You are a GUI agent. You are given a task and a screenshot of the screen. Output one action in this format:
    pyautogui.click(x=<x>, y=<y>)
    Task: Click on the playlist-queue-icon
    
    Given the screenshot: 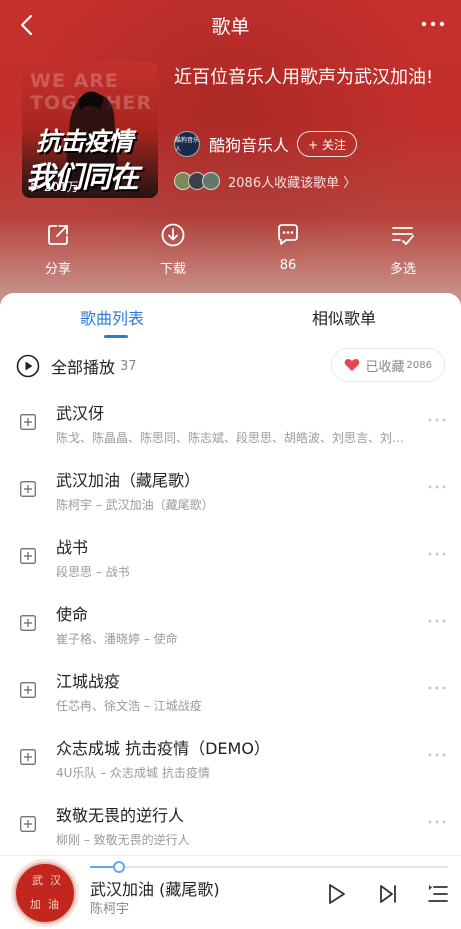 What is the action you would take?
    pyautogui.click(x=438, y=894)
    